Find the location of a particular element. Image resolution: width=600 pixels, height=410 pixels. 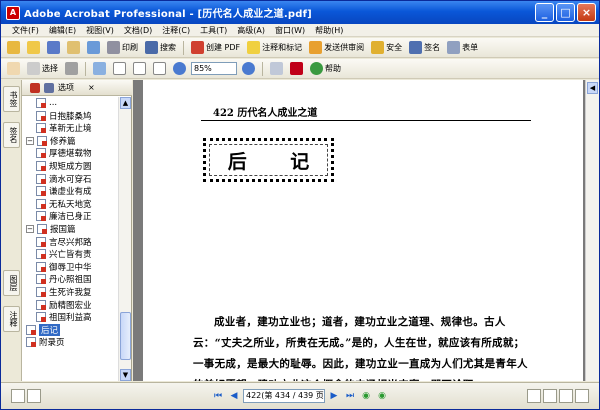

tab-comments: 注释 is located at coordinates (11, 319).